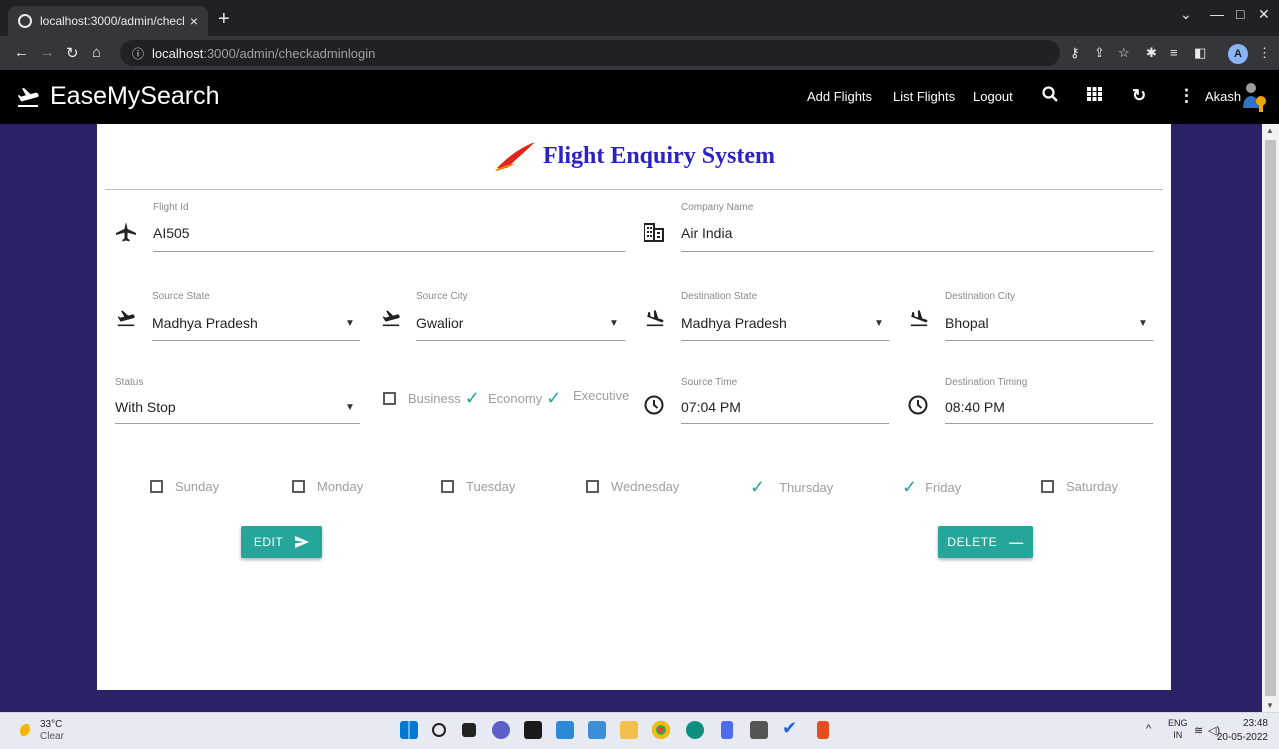 This screenshot has width=1279, height=749. I want to click on source-state-select: Source State Madhya Pradesh ▼, so click(238, 314).